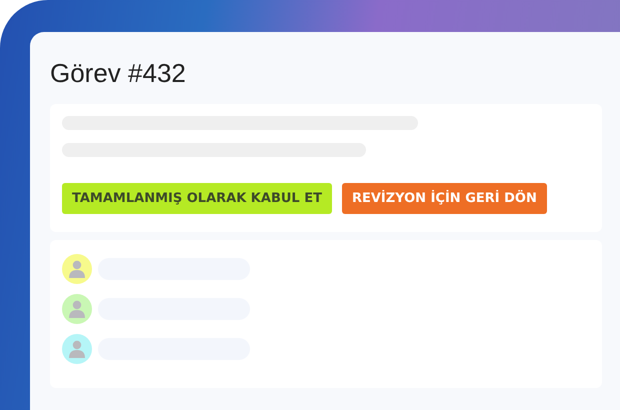 Image resolution: width=620 pixels, height=410 pixels. What do you see at coordinates (118, 73) in the screenshot?
I see `task-title: Görev #432` at bounding box center [118, 73].